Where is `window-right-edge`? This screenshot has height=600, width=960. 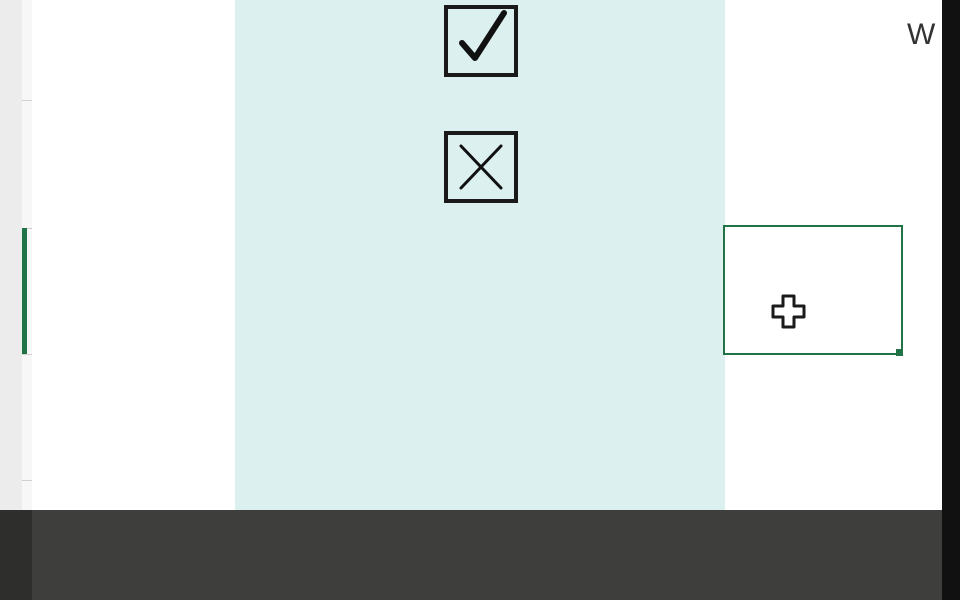 window-right-edge is located at coordinates (951, 300).